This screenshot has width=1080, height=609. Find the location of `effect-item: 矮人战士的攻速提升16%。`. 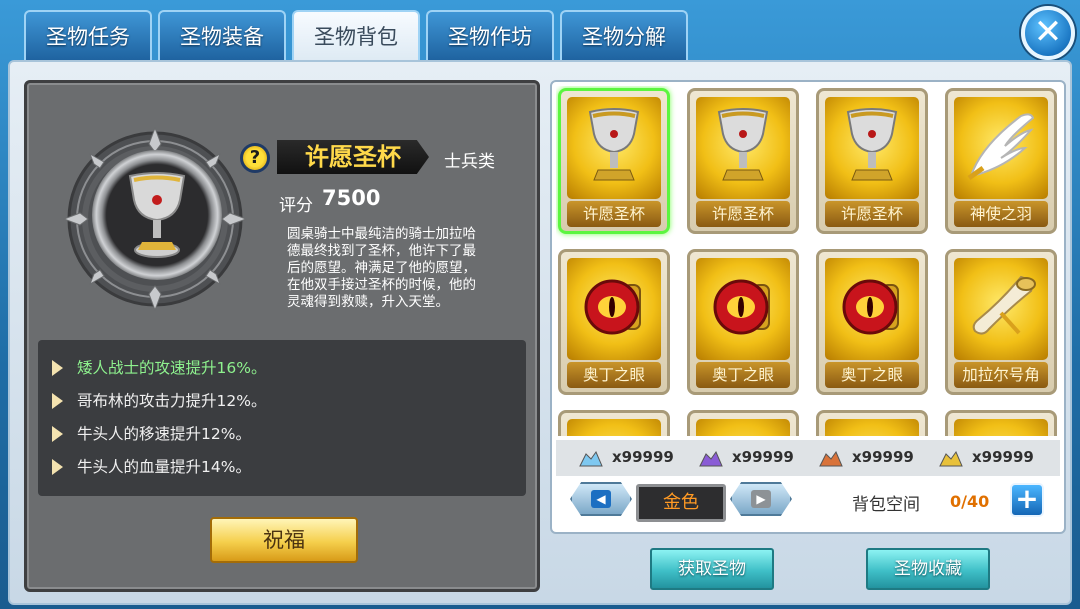

effect-item: 矮人战士的攻速提升16%。 is located at coordinates (159, 367).